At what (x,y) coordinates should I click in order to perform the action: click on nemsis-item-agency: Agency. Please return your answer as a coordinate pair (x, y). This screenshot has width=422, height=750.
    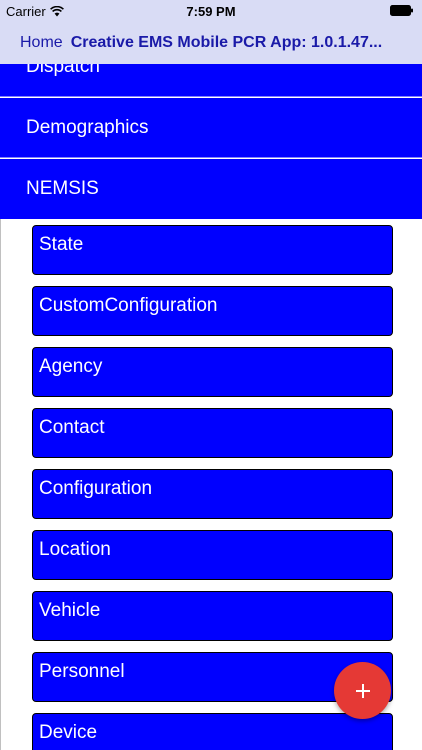
    Looking at the image, I should click on (212, 372).